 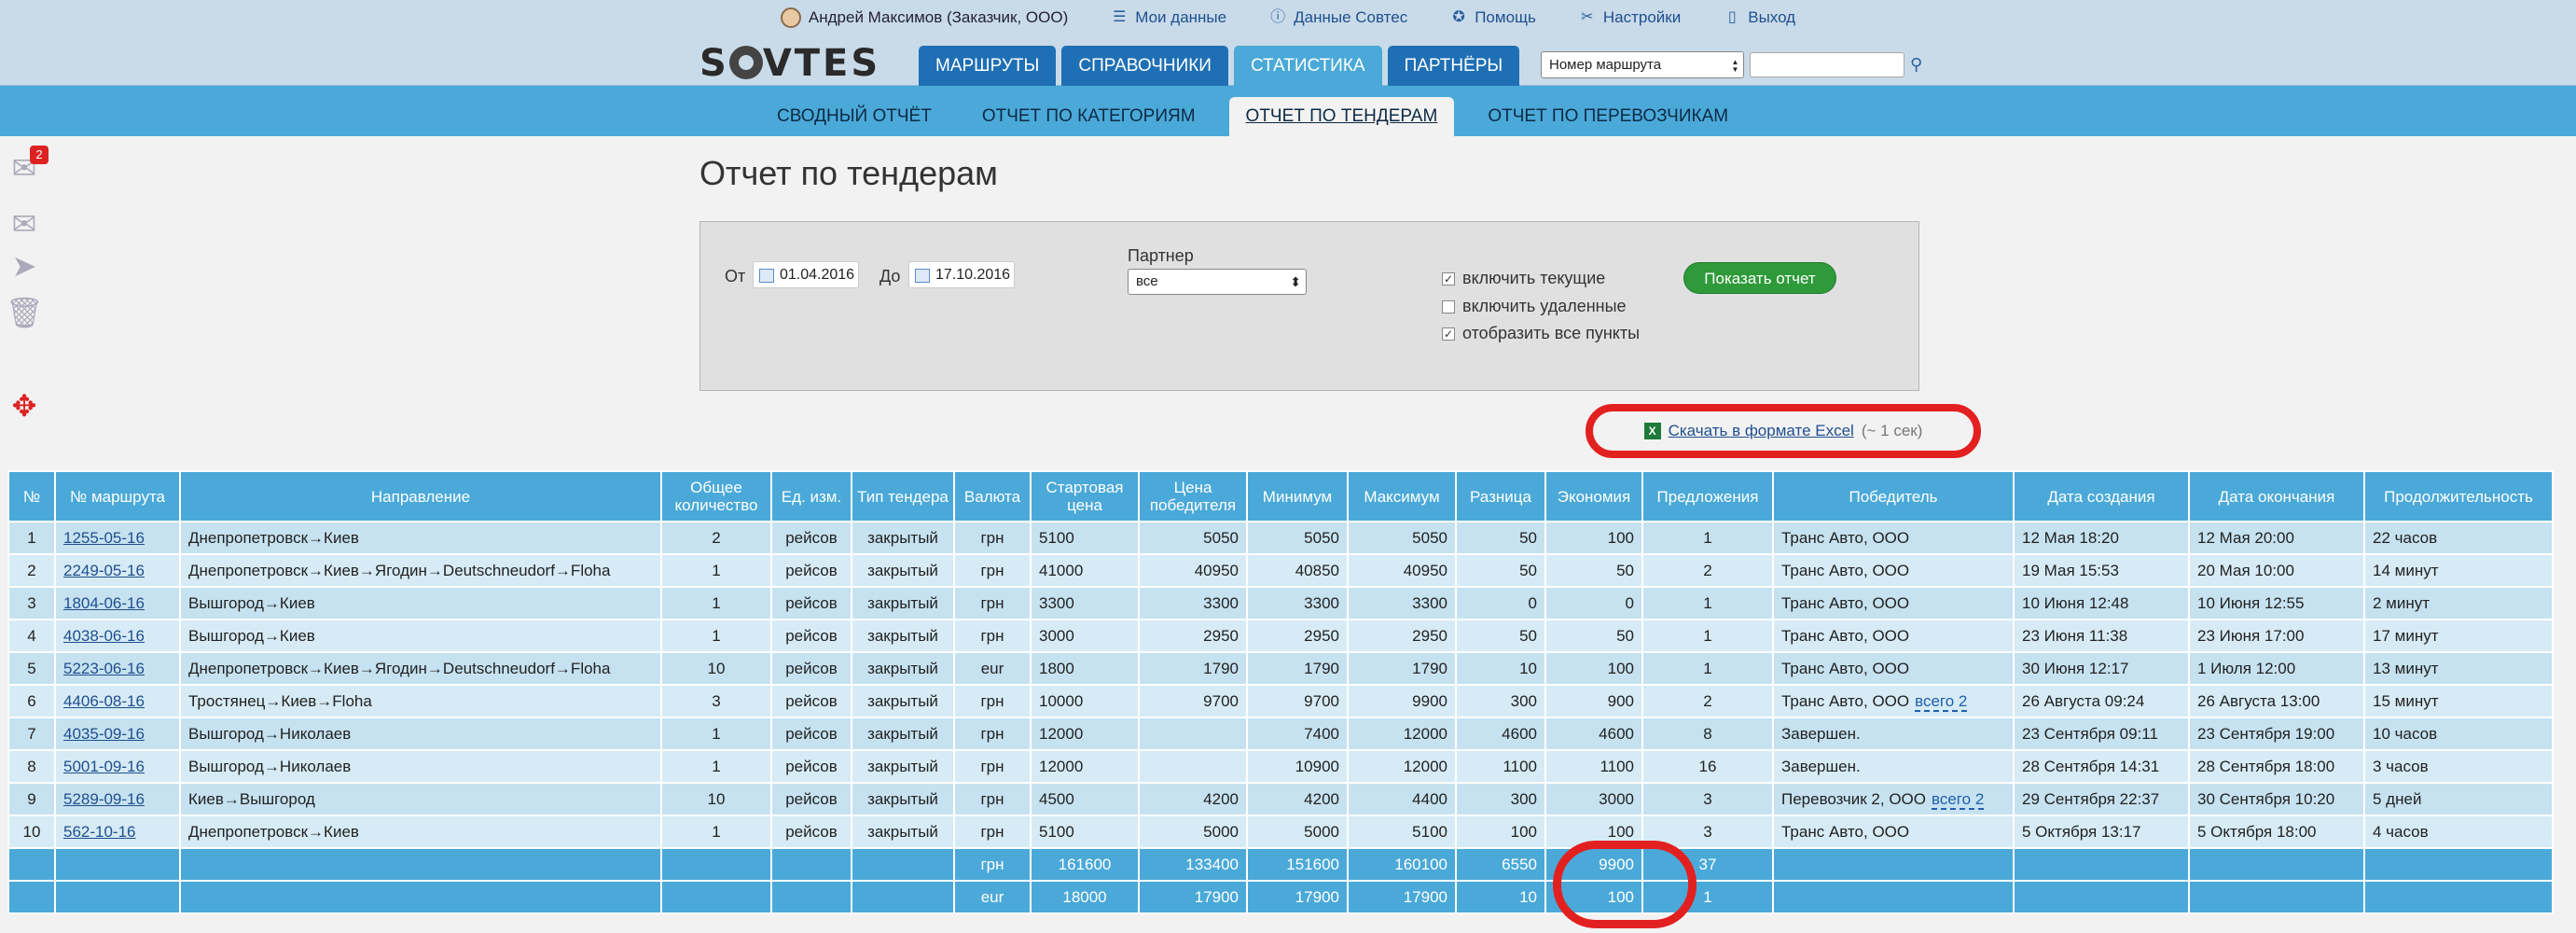 I want to click on cell-min: 2950, so click(x=1297, y=636).